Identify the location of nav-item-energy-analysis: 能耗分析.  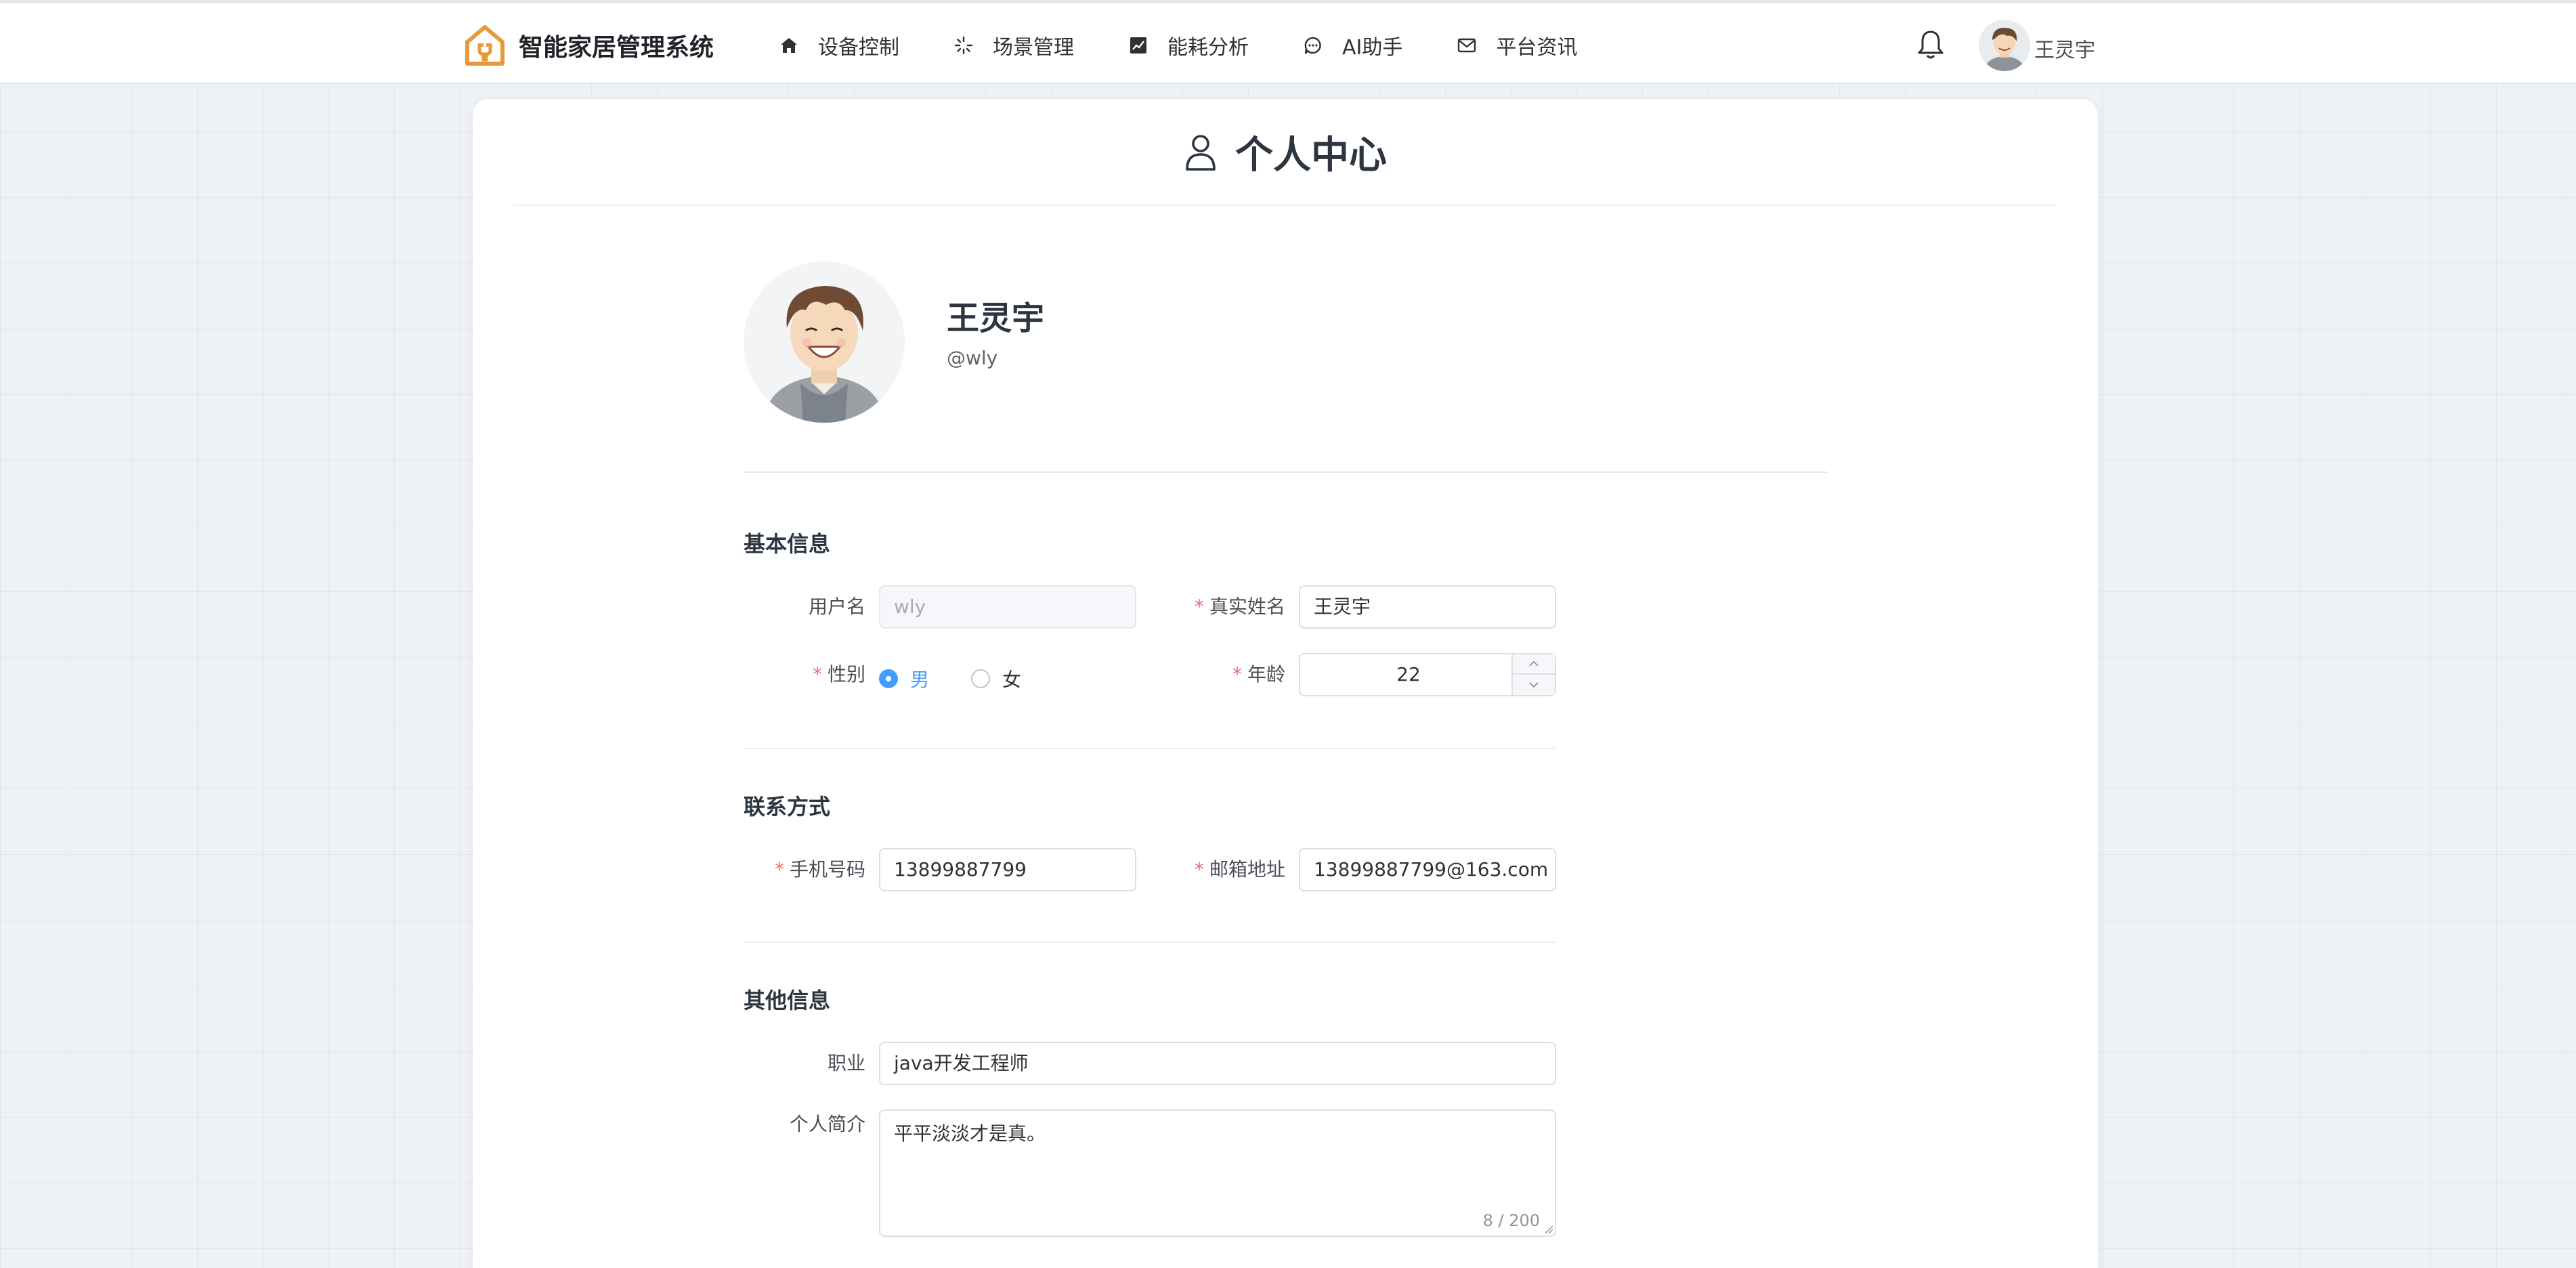
(1188, 45).